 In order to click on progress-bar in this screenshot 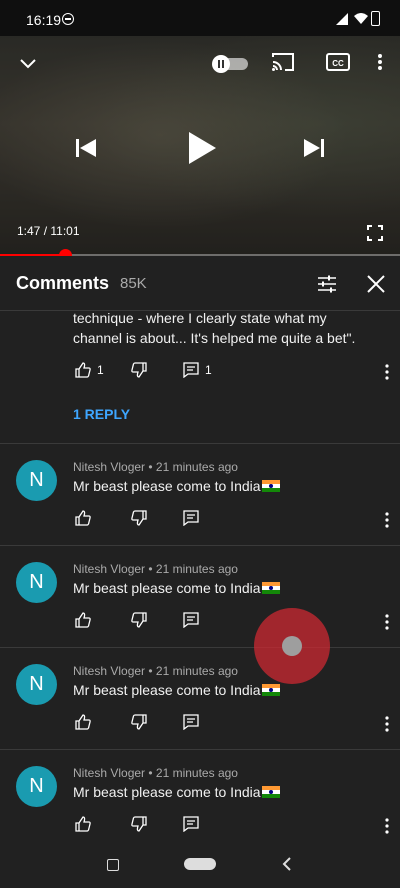, I will do `click(200, 252)`.